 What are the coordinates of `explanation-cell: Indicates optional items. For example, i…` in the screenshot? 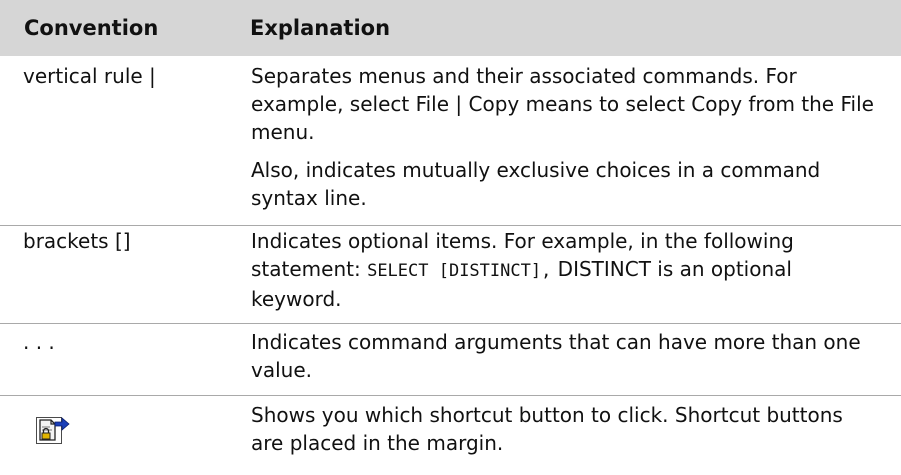 It's located at (566, 270).